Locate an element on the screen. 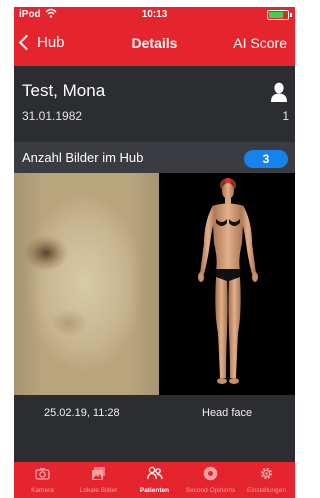  image-count-label: Anzahl Bilder im Hub is located at coordinates (83, 157).